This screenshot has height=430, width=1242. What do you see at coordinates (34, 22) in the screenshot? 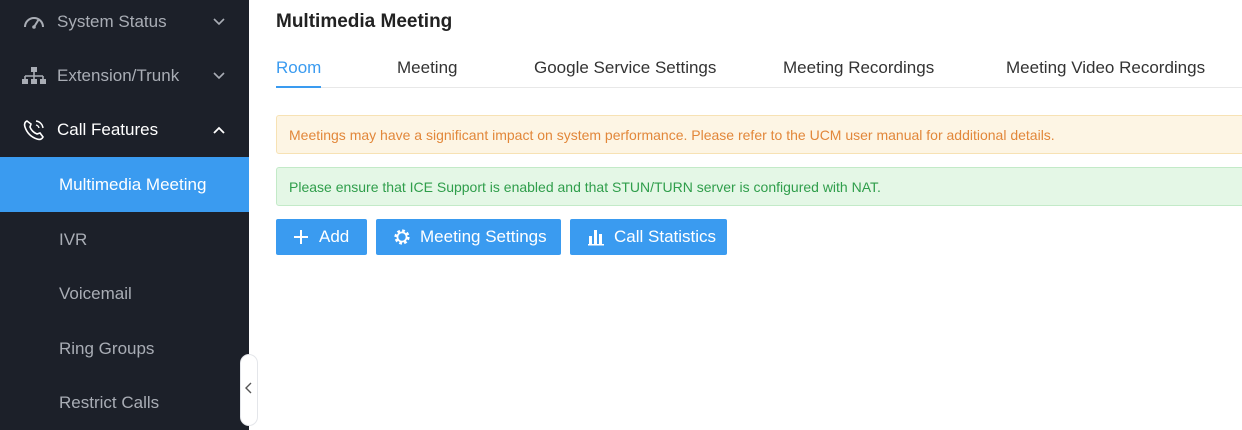
I see `speedometer-icon` at bounding box center [34, 22].